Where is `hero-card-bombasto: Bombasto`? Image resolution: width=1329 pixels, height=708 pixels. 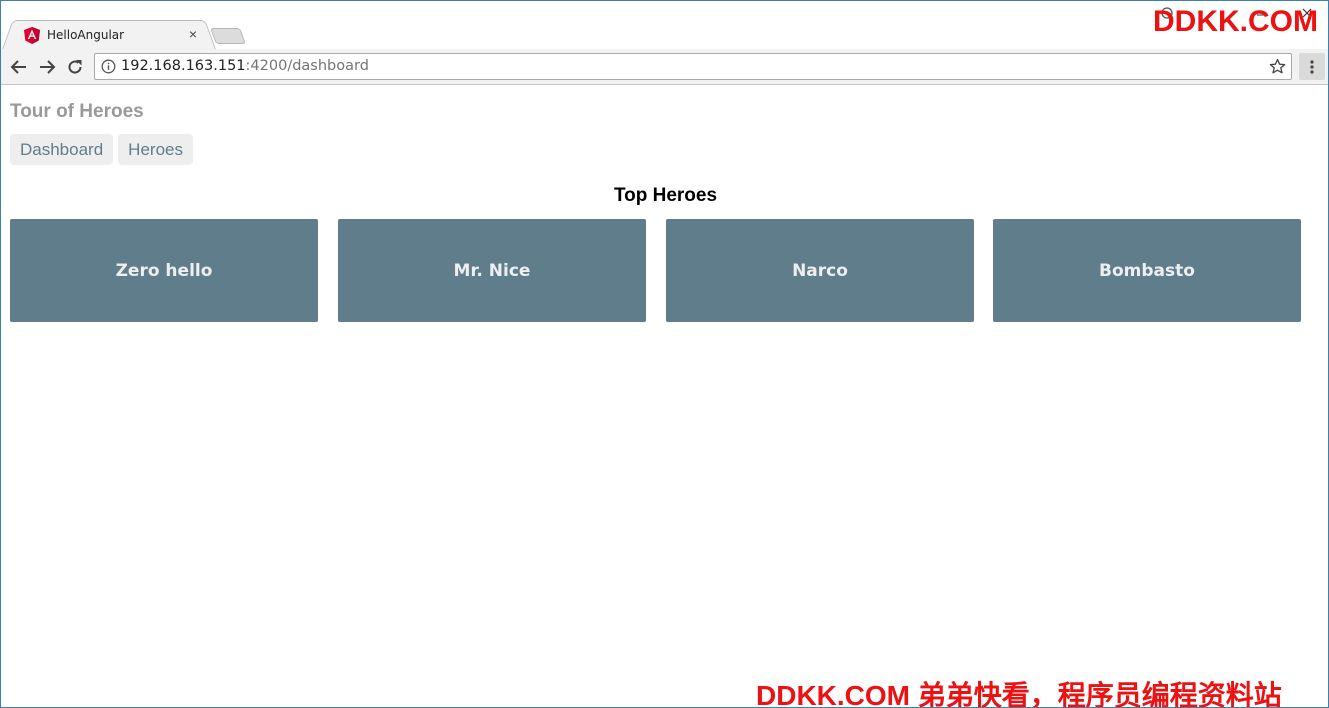
hero-card-bombasto: Bombasto is located at coordinates (1147, 270).